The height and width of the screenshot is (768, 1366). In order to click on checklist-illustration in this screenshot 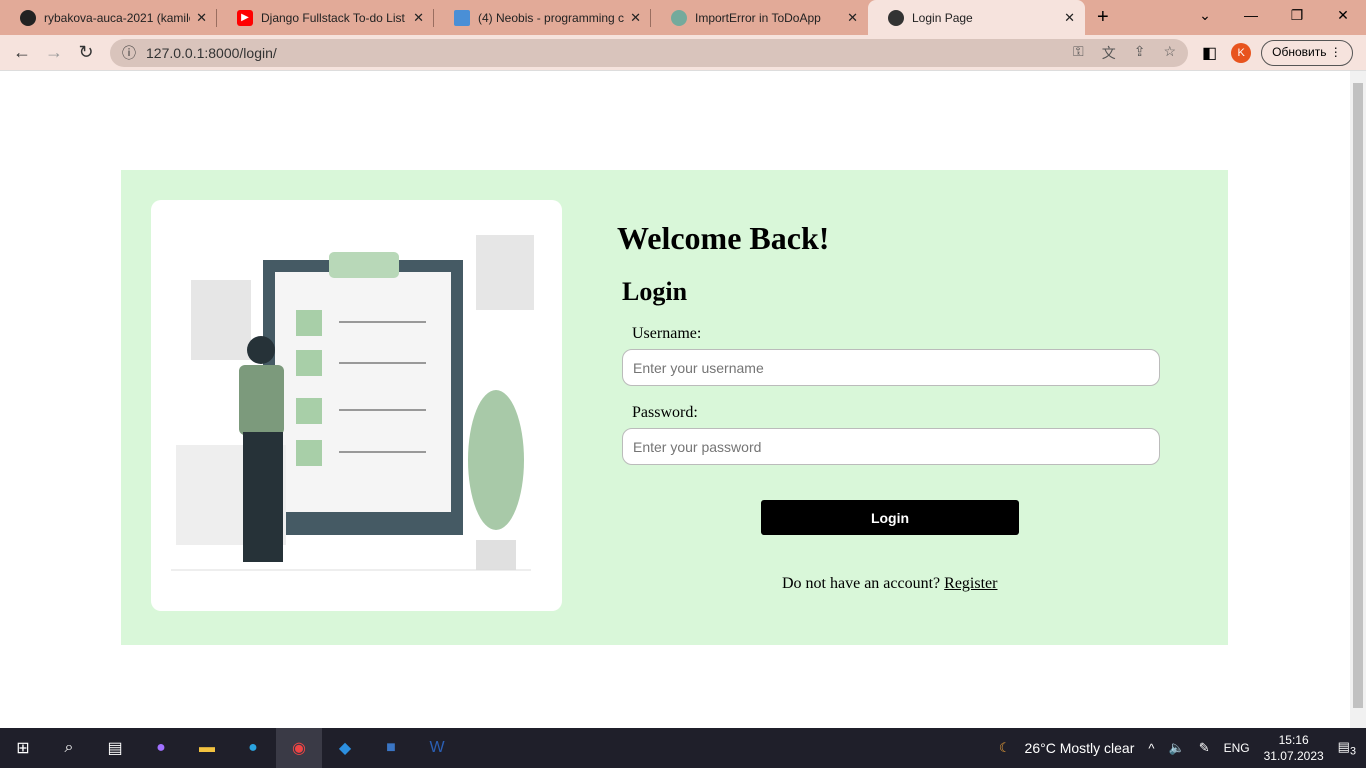, I will do `click(352, 403)`.